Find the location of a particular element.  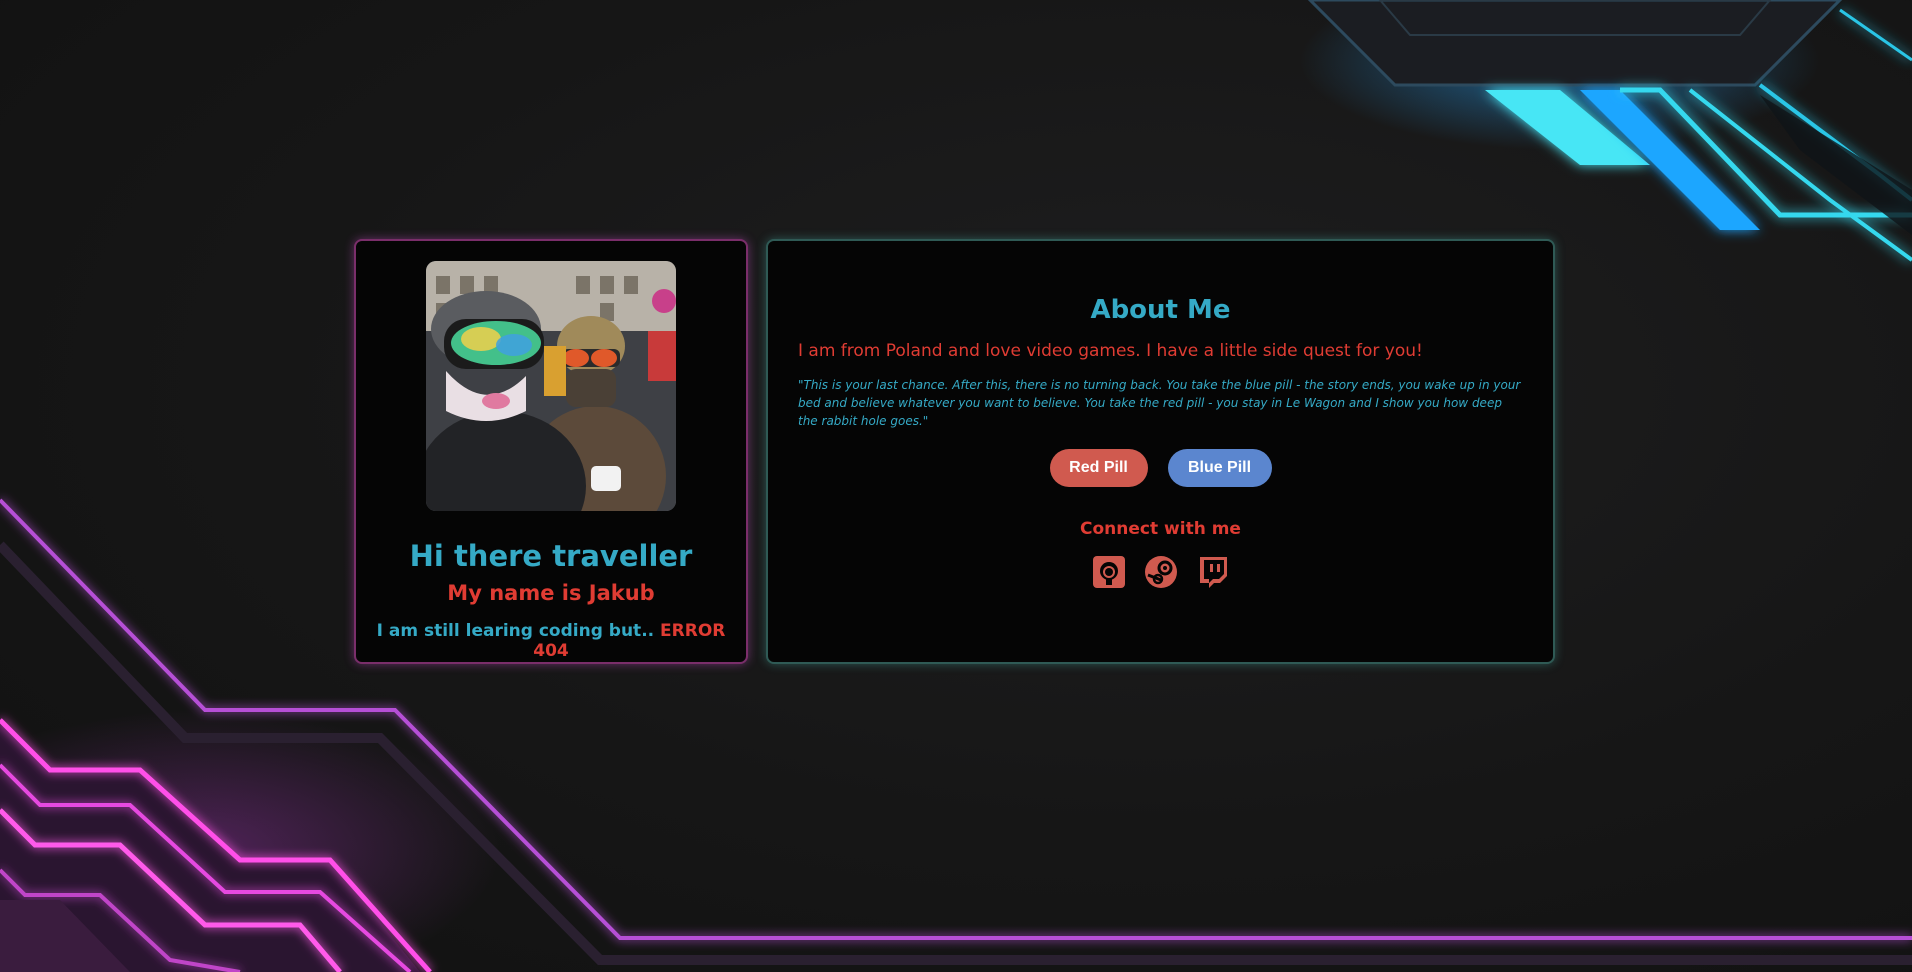

about-title: About Me is located at coordinates (1160, 310).